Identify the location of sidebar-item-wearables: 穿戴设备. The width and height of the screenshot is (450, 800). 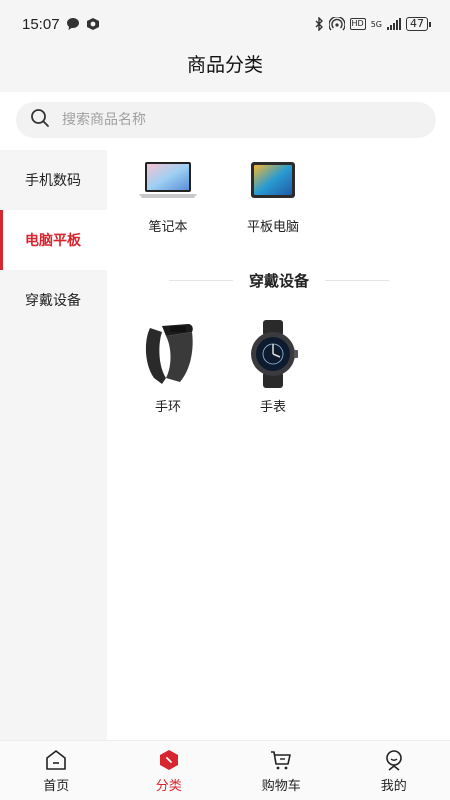
(53, 300).